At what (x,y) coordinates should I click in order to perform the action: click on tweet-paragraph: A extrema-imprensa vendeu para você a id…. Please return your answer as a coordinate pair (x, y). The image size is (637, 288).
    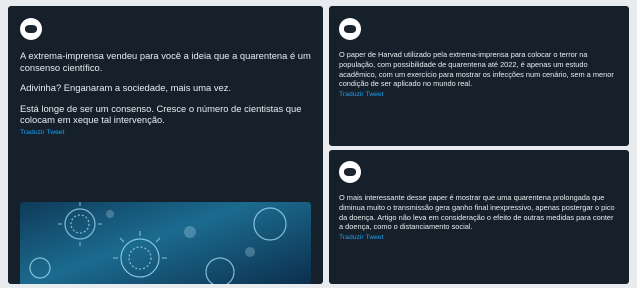
    Looking at the image, I should click on (165, 61).